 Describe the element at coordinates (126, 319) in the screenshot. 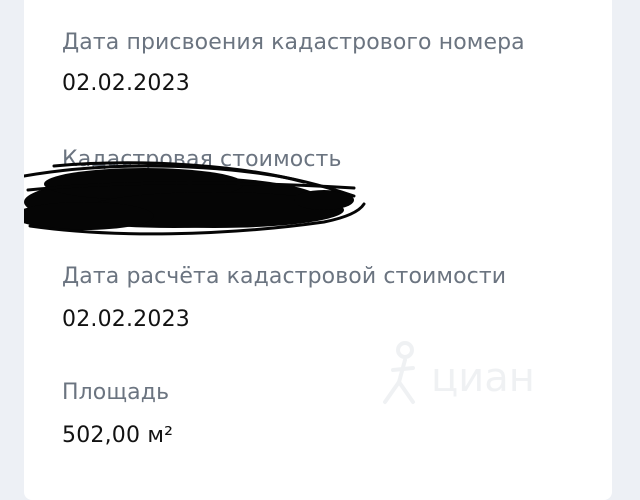

I see `cadastral-calc-date-value: 02.02.2023` at that location.